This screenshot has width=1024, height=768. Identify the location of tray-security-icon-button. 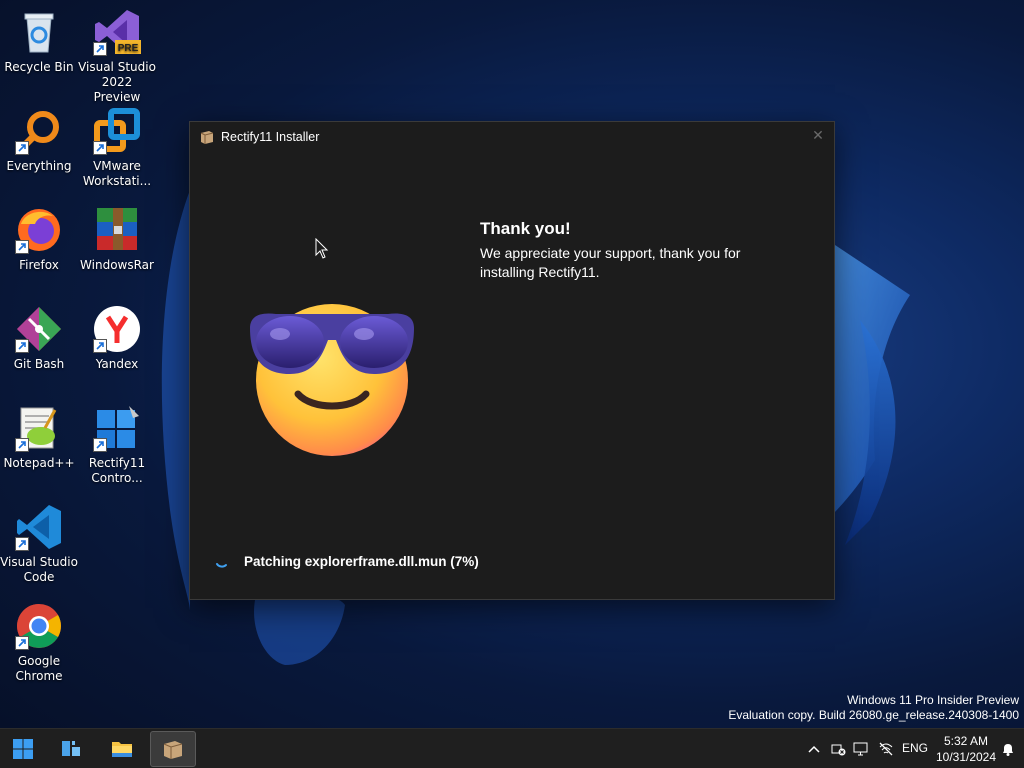
(838, 748).